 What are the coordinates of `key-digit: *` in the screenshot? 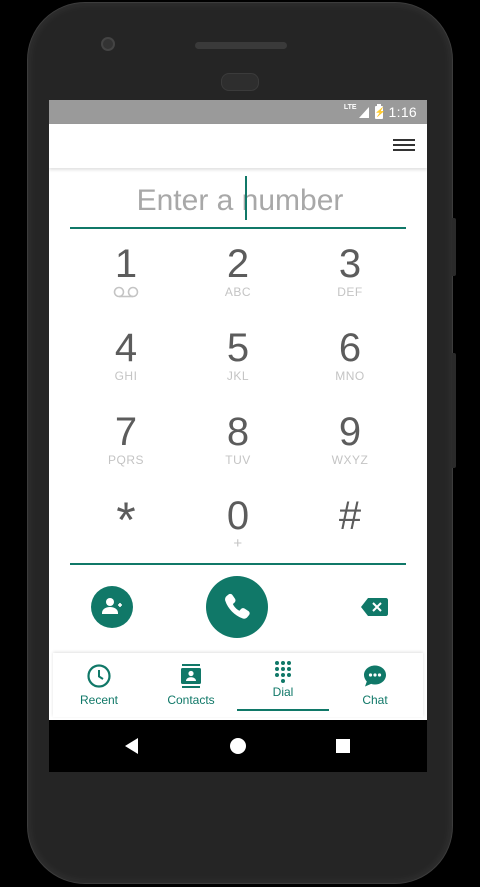 It's located at (126, 520).